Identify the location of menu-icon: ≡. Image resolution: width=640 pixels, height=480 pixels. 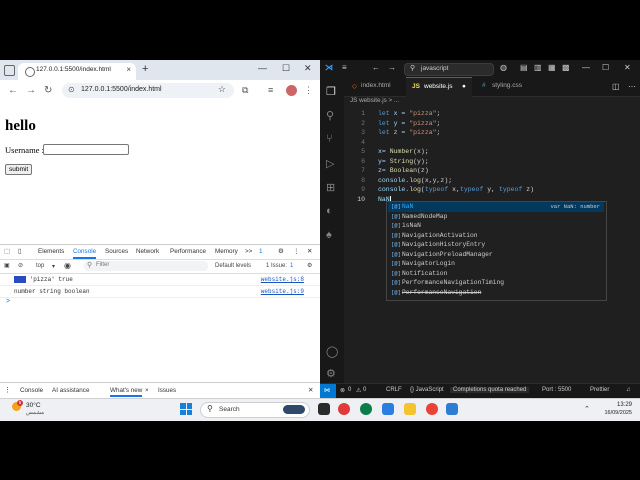
(344, 67).